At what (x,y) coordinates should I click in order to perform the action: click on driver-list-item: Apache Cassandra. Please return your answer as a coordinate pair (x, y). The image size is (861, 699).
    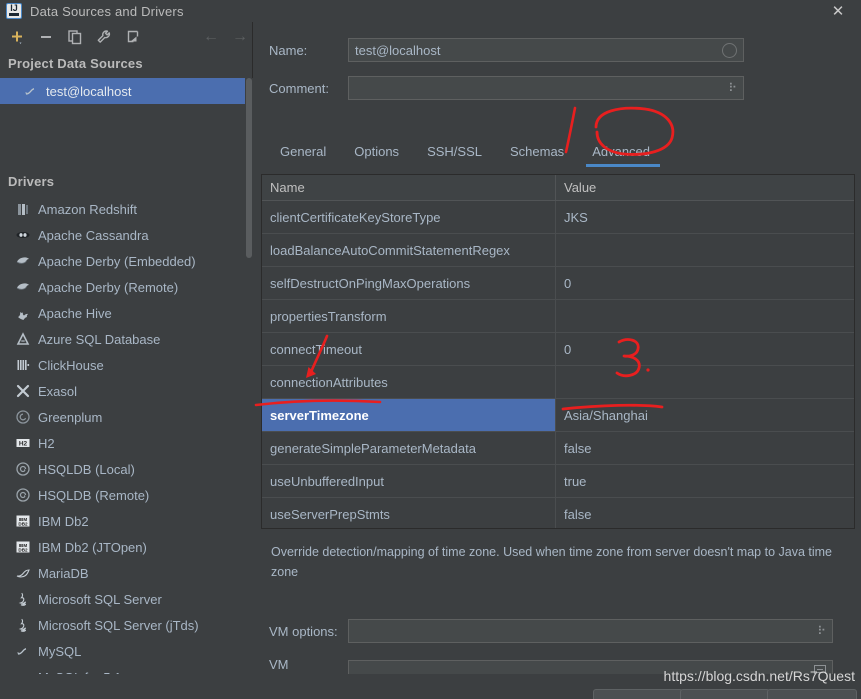
    Looking at the image, I should click on (122, 235).